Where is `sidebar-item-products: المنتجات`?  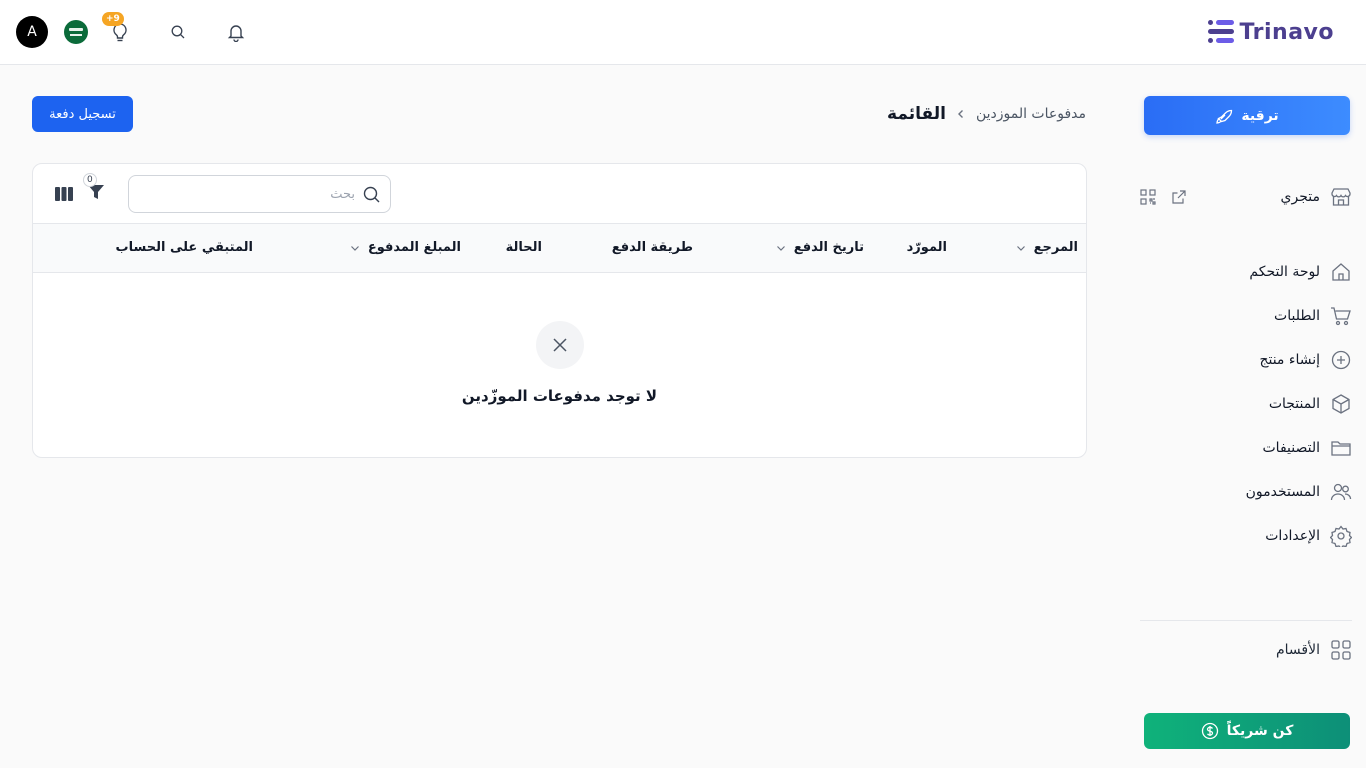 sidebar-item-products: المنتجات is located at coordinates (1246, 404).